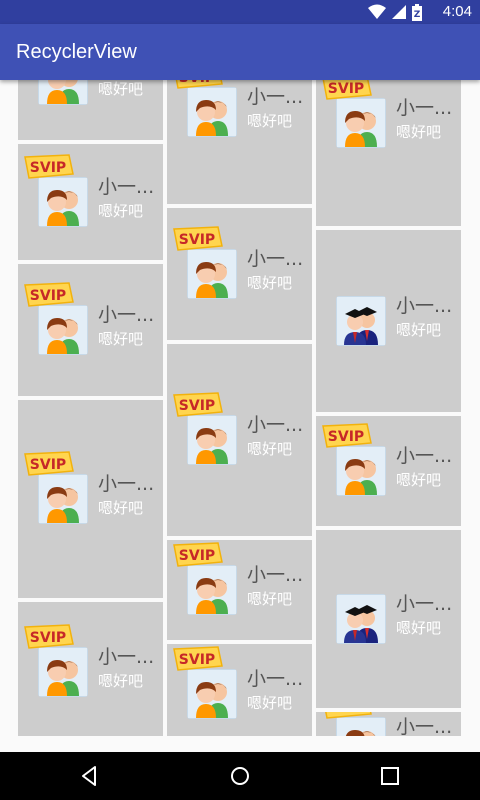  Describe the element at coordinates (399, 12) in the screenshot. I see `signal-icon` at that location.